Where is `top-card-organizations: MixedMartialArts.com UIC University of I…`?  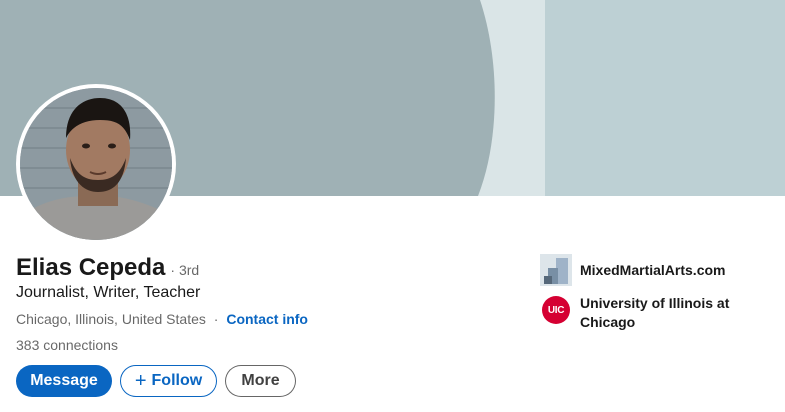 top-card-organizations: MixedMartialArts.com UIC University of I… is located at coordinates (640, 297).